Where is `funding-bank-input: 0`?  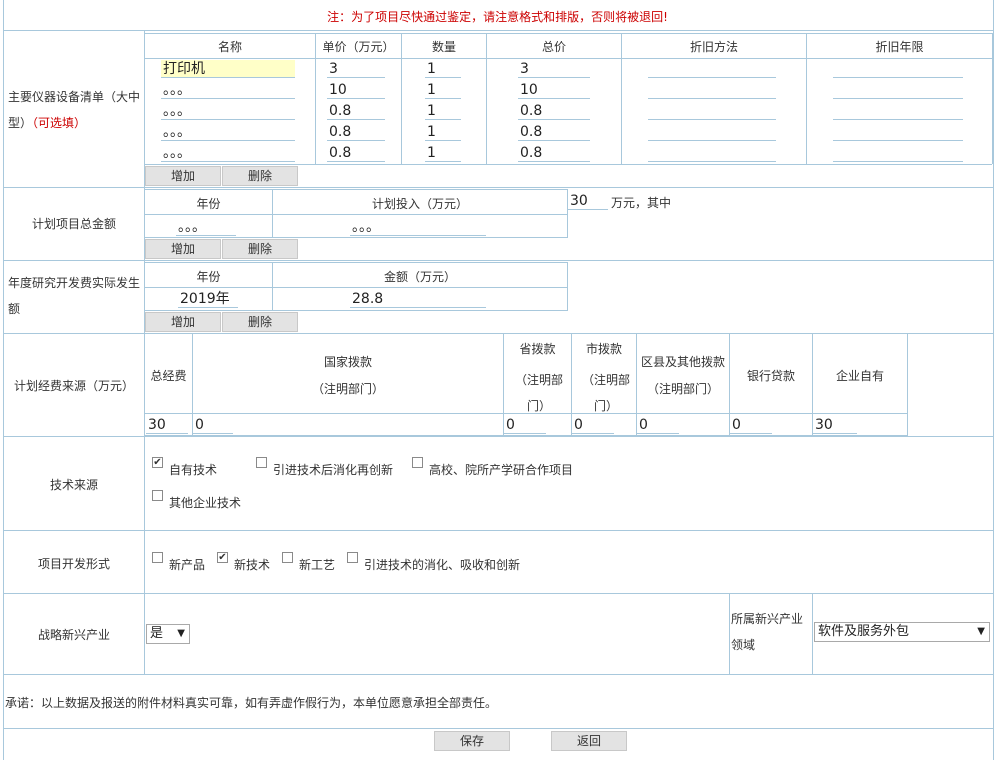 funding-bank-input: 0 is located at coordinates (751, 425).